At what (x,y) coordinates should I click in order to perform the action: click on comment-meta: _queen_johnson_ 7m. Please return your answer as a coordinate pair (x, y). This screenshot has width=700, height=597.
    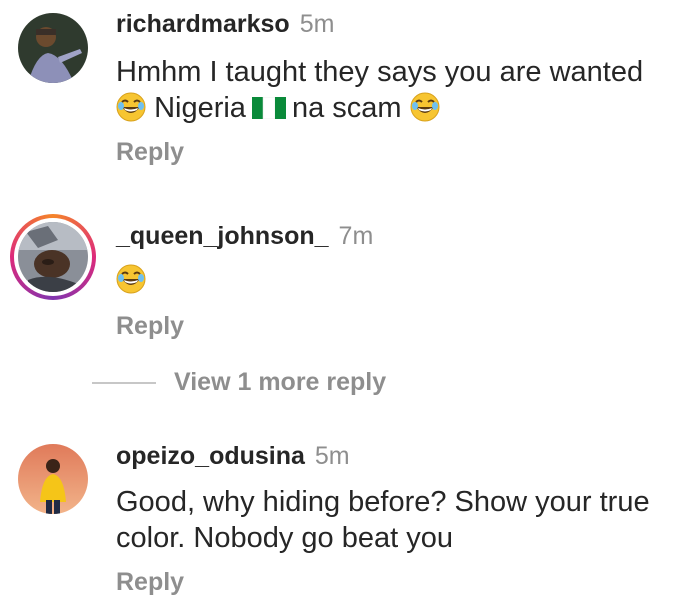
    Looking at the image, I should click on (244, 236).